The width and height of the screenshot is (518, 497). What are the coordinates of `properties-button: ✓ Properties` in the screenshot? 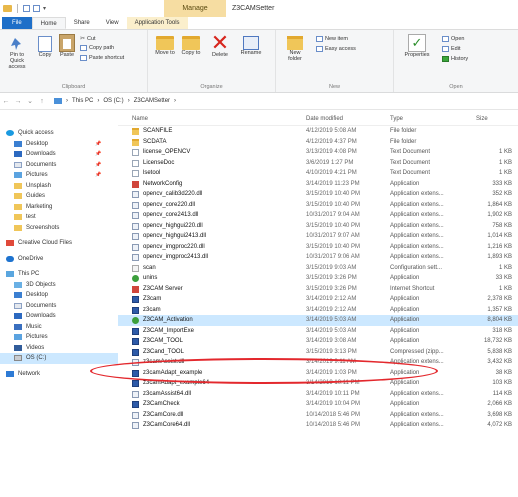 It's located at (417, 46).